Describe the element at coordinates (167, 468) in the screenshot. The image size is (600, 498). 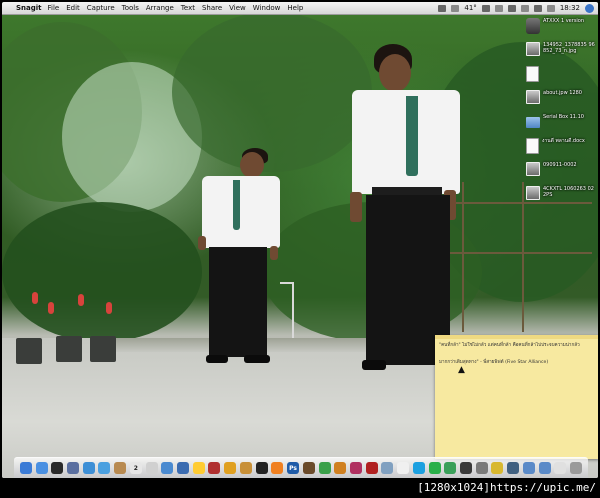
I see `itunes-icon` at that location.